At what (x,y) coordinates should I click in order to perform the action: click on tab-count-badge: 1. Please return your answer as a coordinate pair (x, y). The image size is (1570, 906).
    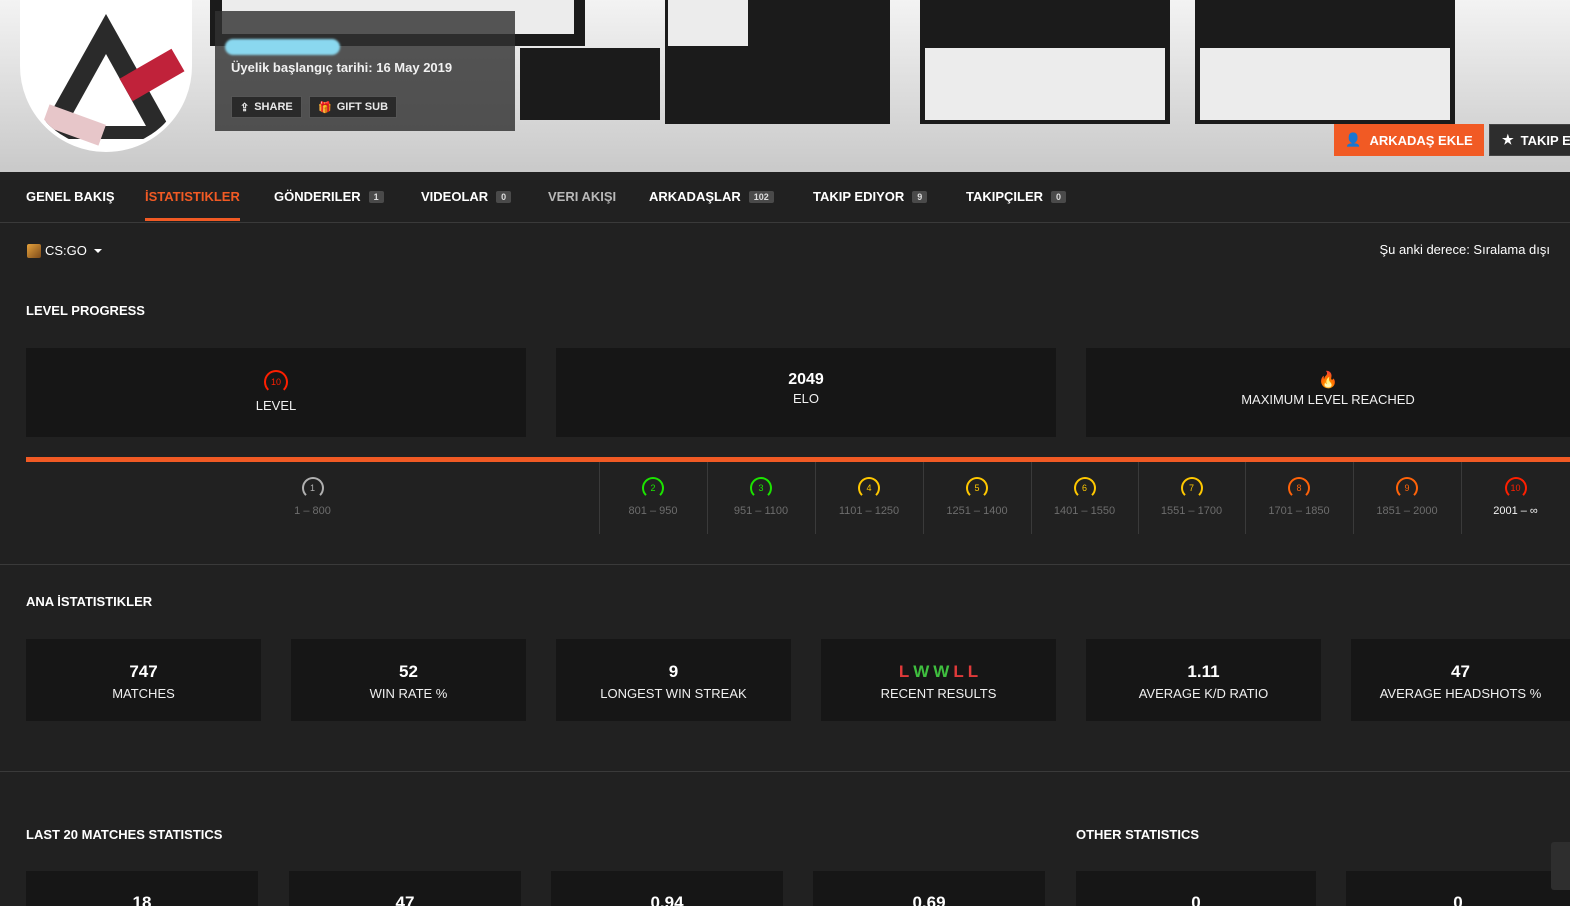
    Looking at the image, I should click on (376, 196).